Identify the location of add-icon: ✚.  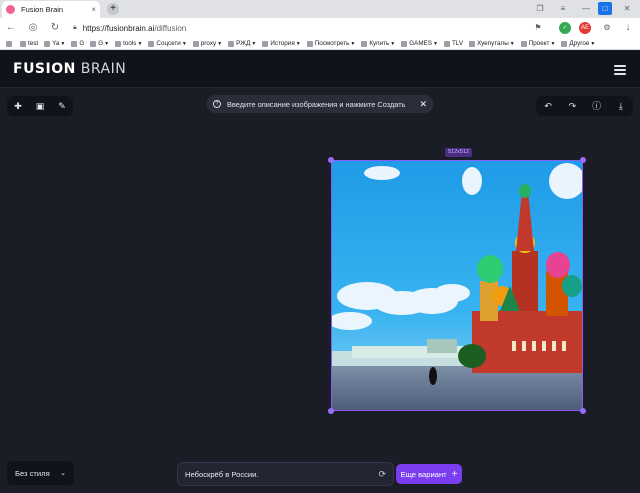
(18, 106).